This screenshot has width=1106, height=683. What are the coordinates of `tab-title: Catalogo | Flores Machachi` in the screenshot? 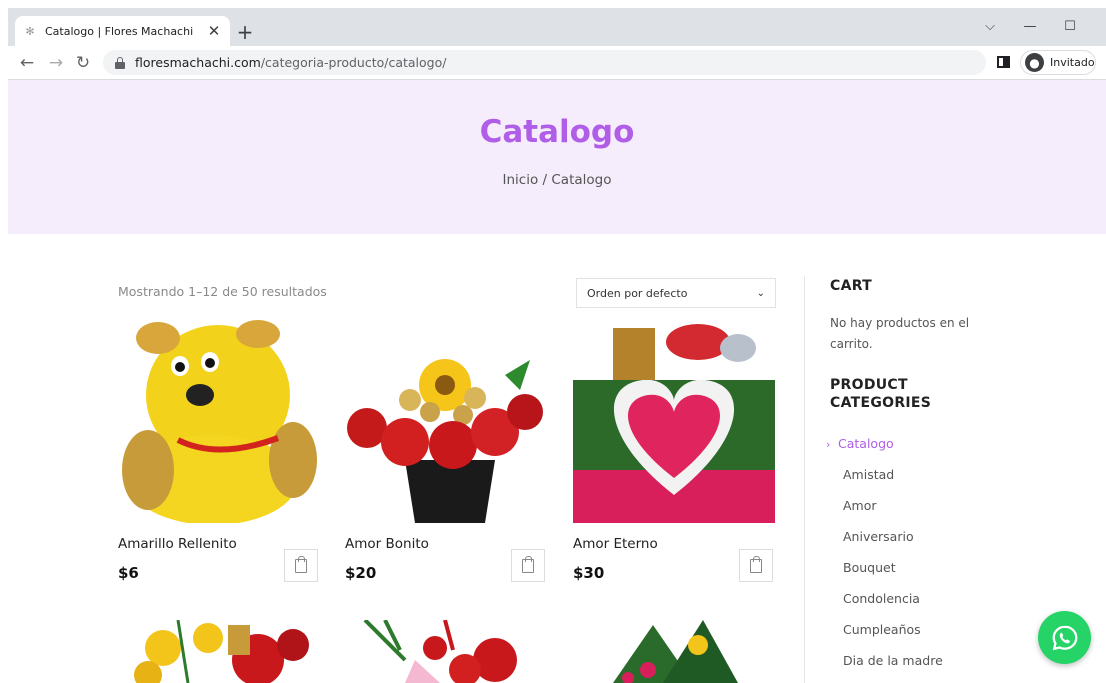 It's located at (119, 31).